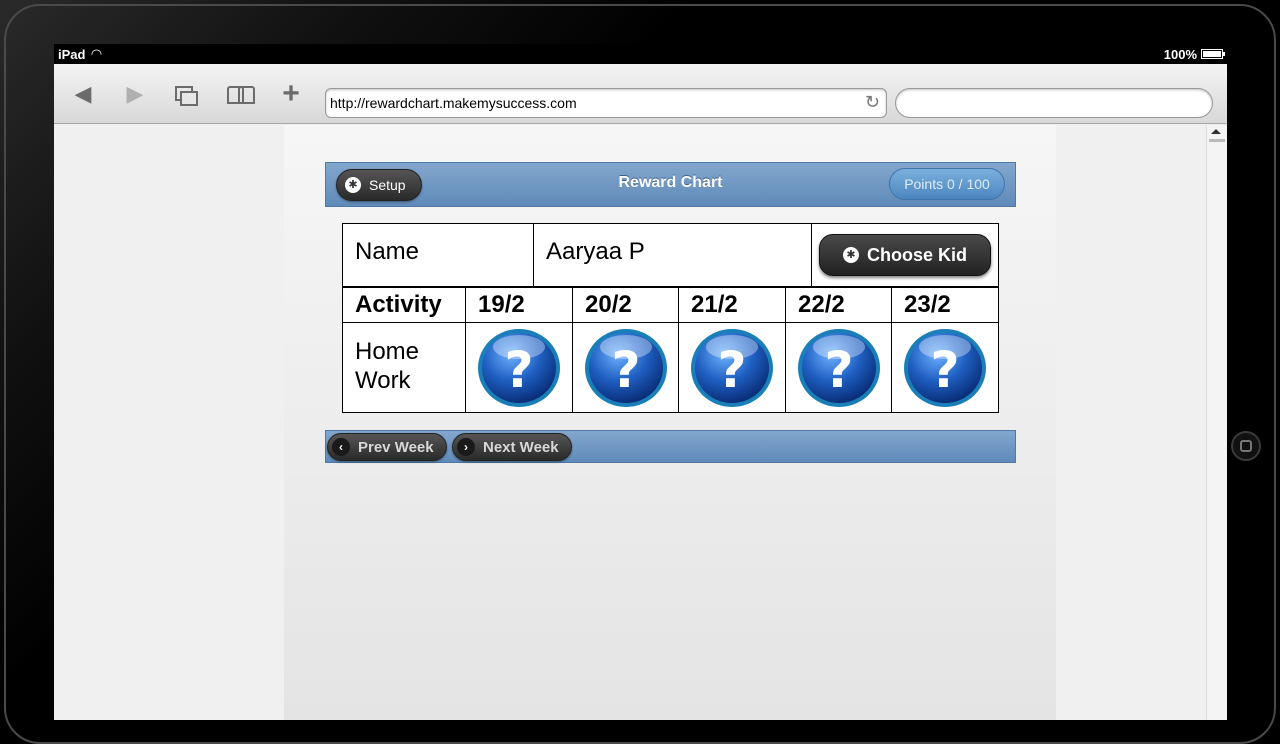 The width and height of the screenshot is (1280, 744). Describe the element at coordinates (291, 94) in the screenshot. I see `add-bookmark-icon: +` at that location.